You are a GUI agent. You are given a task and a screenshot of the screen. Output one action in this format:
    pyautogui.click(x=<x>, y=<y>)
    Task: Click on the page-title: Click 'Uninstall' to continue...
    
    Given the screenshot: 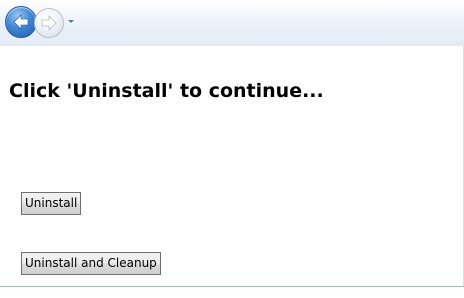 What is the action you would take?
    pyautogui.click(x=166, y=91)
    